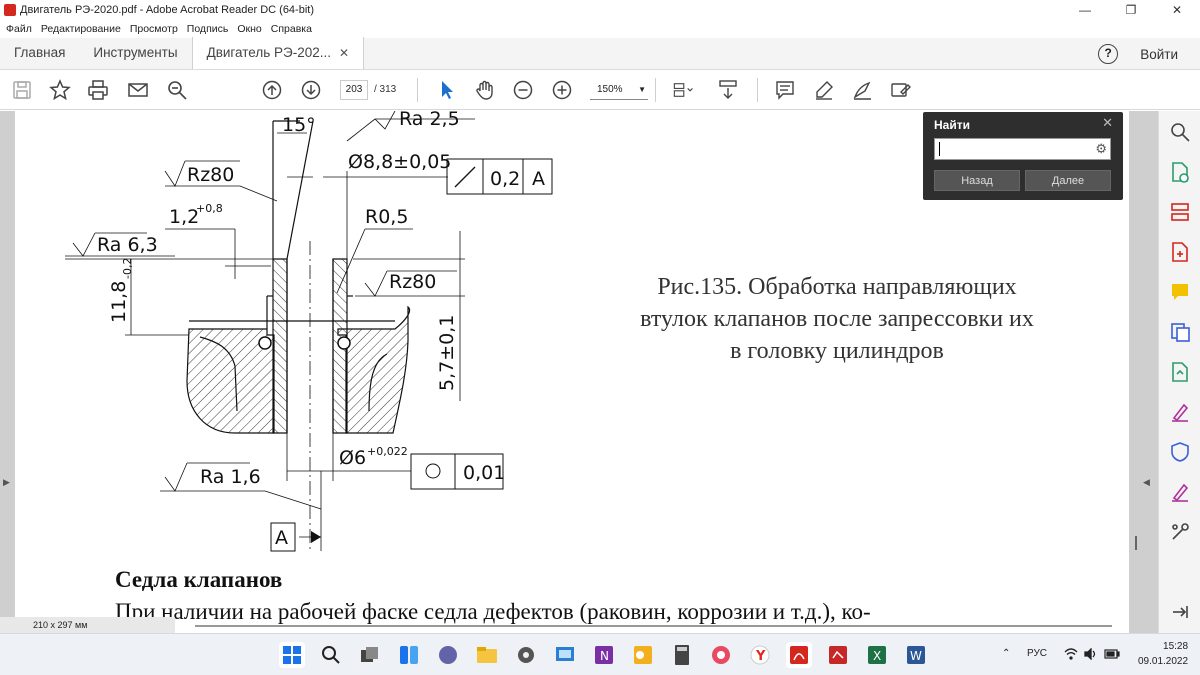 The height and width of the screenshot is (675, 1200). Describe the element at coordinates (311, 90) in the screenshot. I see `page-down-icon` at that location.